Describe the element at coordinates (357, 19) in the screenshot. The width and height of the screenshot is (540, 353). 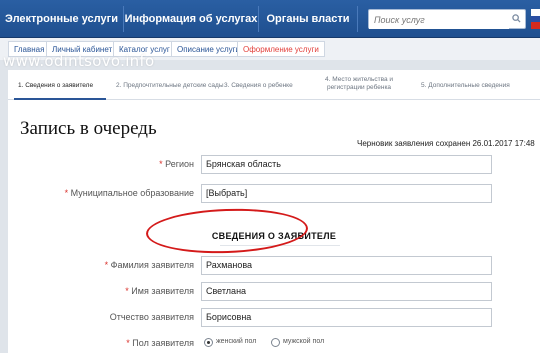
I see `nav-divider` at that location.